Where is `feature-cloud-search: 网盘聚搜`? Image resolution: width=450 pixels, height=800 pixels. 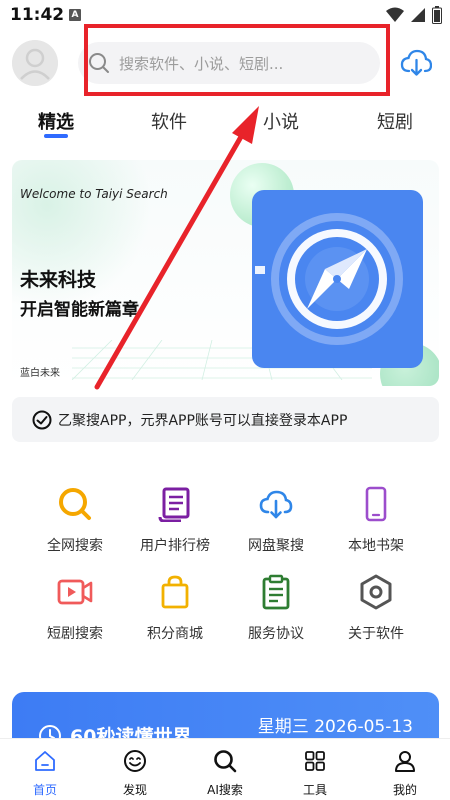
feature-cloud-search: 网盘聚搜 is located at coordinates (276, 520).